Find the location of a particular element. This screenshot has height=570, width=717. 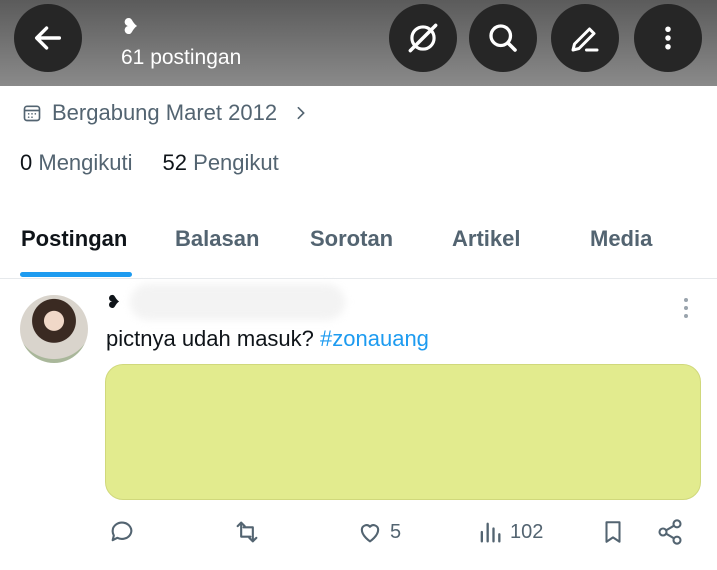

grok-button is located at coordinates (423, 38).